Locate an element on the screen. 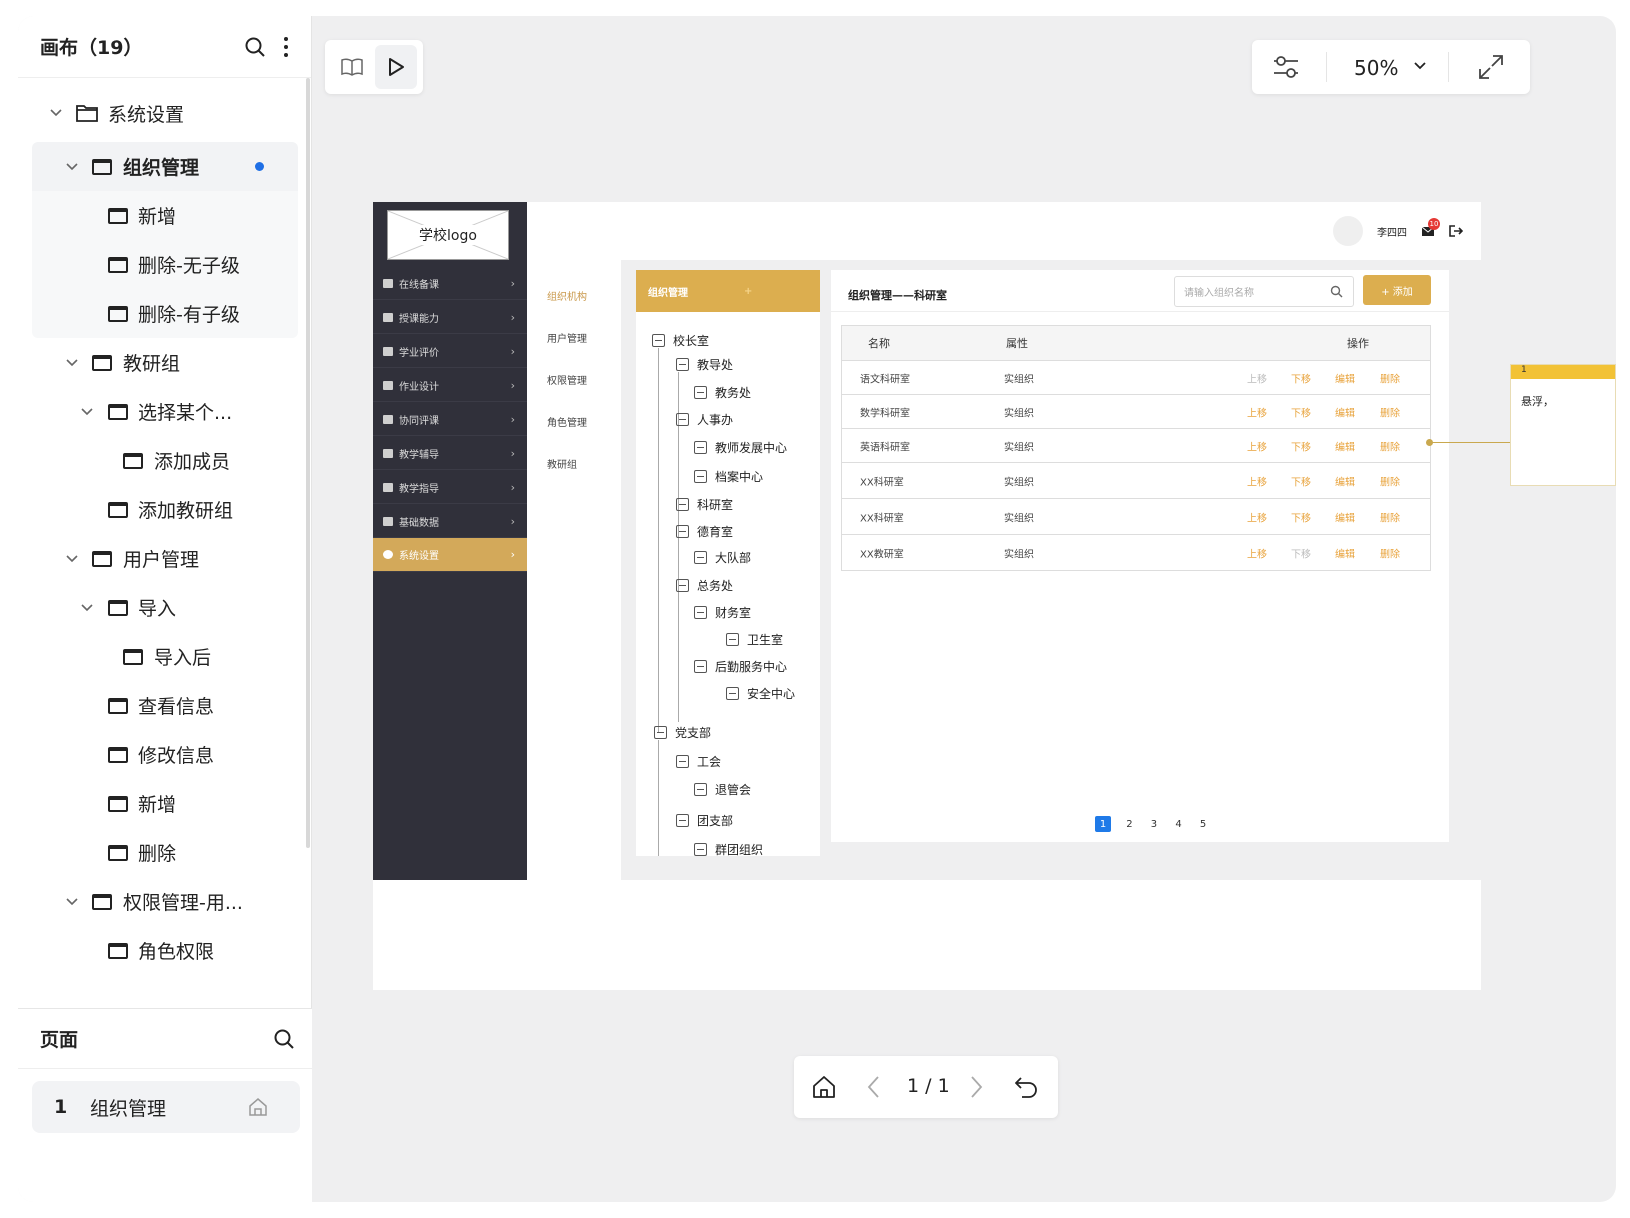 The width and height of the screenshot is (1630, 1218). tree-node: 教师发展中心 is located at coordinates (740, 447).